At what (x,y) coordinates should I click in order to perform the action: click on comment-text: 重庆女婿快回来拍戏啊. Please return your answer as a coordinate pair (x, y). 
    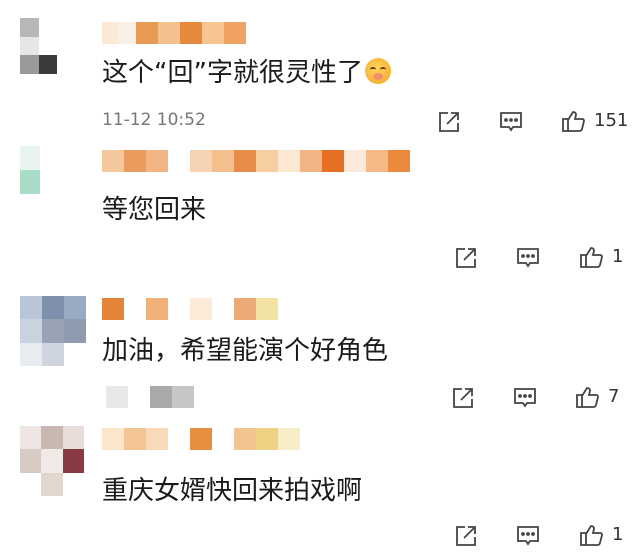
    Looking at the image, I should click on (232, 491).